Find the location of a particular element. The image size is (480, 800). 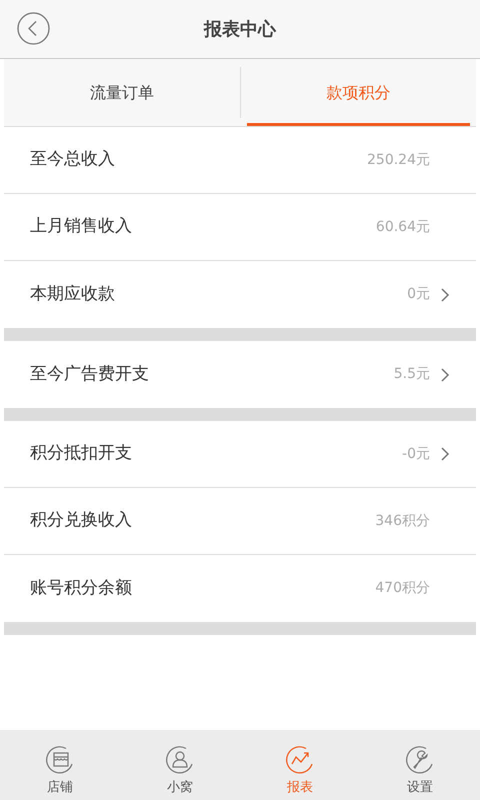

row-label: 账号积分余额 is located at coordinates (81, 588).